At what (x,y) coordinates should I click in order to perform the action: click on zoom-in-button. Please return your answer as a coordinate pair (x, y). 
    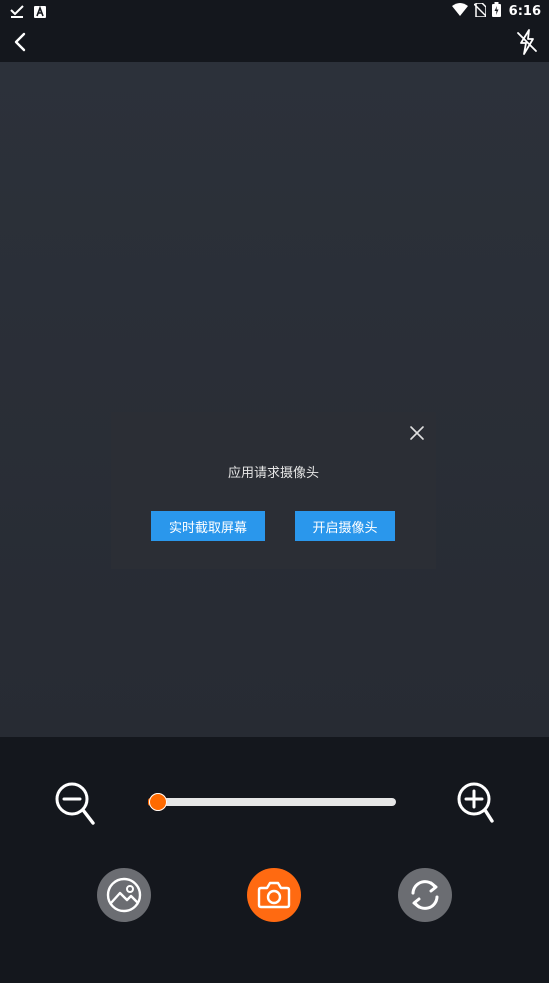
    Looking at the image, I should click on (475, 802).